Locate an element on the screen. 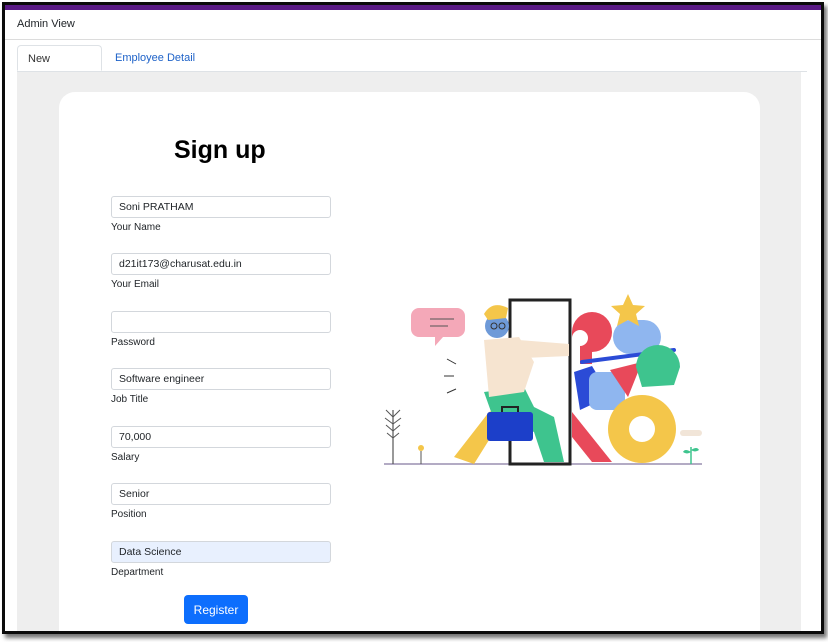 This screenshot has width=828, height=642. password-field-group: Password is located at coordinates (222, 329).